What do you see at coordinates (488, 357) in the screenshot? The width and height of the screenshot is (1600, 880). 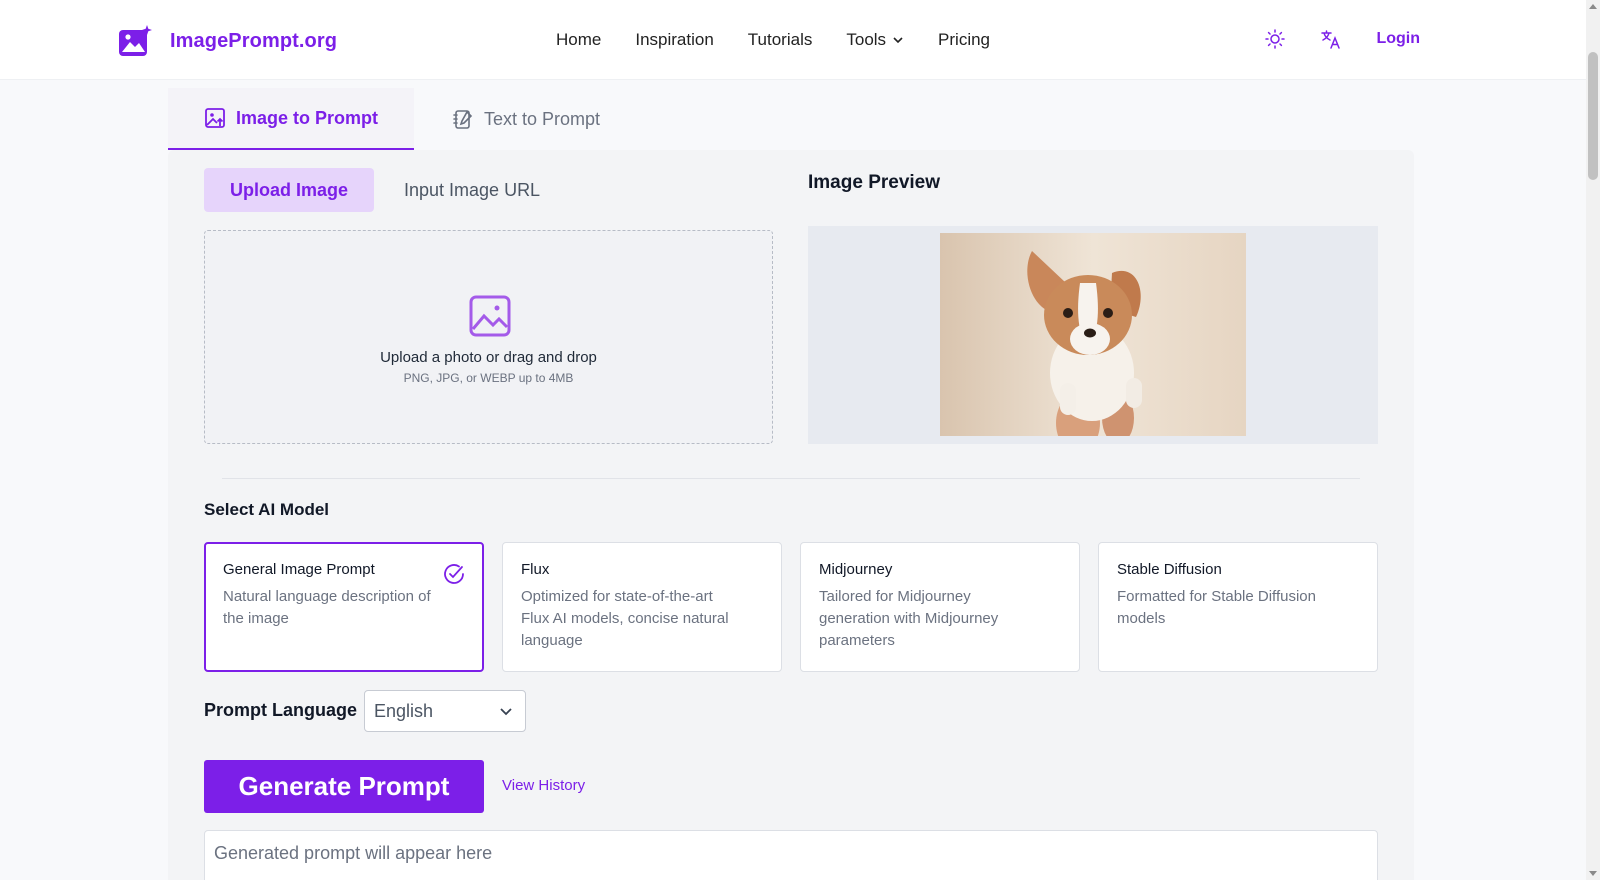 I see `dropzone-text: Upload a photo or drag and drop` at bounding box center [488, 357].